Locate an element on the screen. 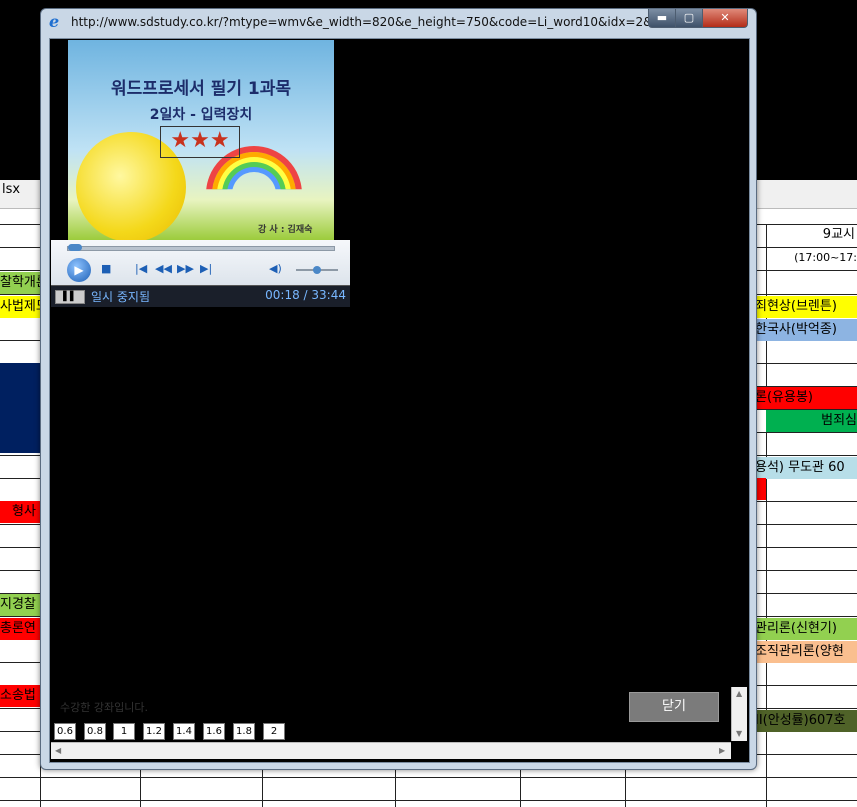  volume-slider is located at coordinates (317, 270).